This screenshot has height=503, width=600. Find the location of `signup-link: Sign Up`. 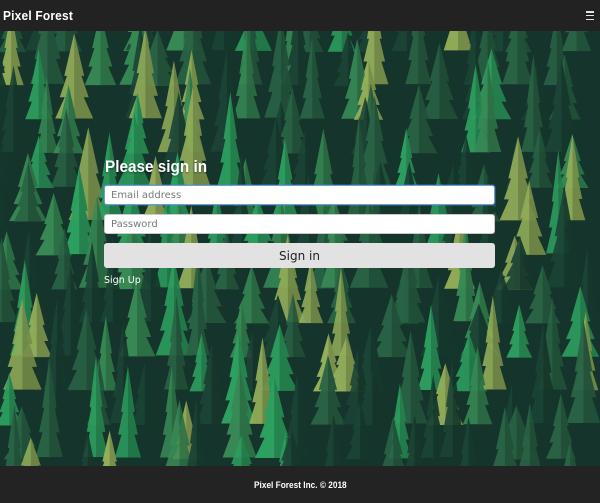

signup-link: Sign Up is located at coordinates (122, 280).